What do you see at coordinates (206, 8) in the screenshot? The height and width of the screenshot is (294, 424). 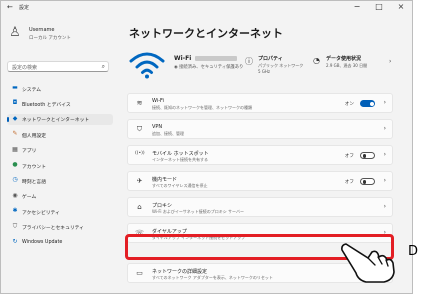 I see `title-bar: ← 設定 − □ ×` at bounding box center [206, 8].